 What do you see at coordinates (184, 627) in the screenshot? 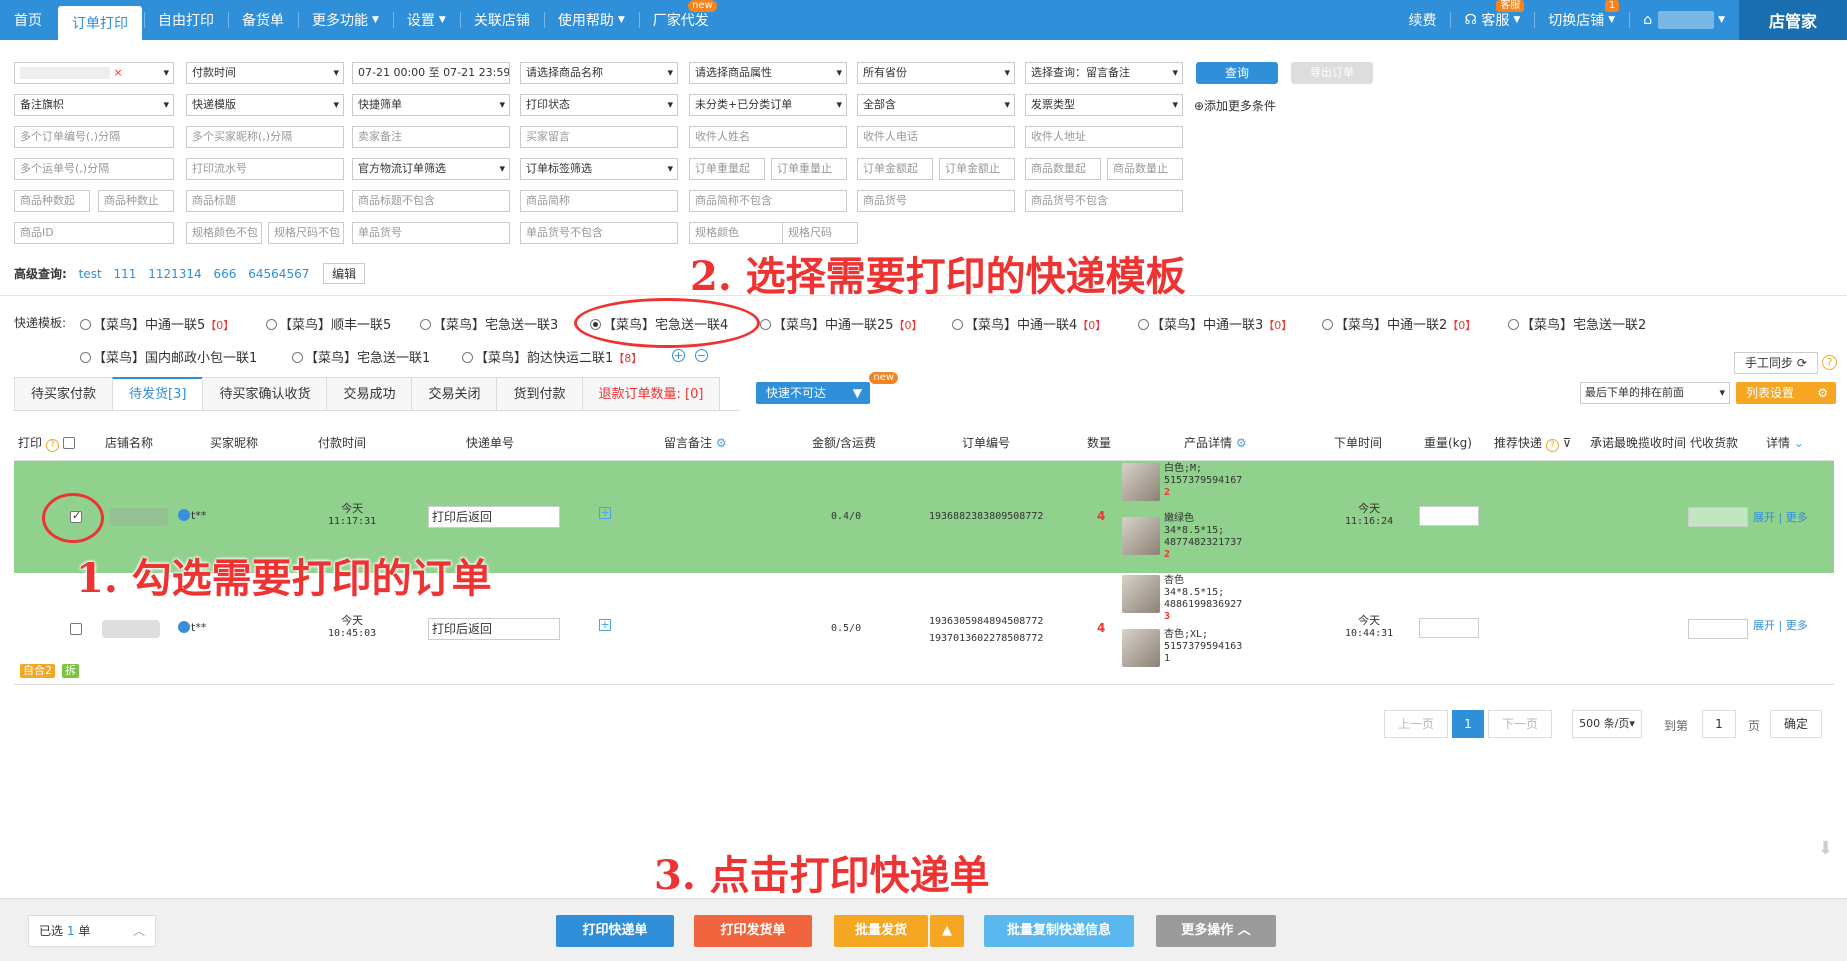
I see `wangwang-icon` at bounding box center [184, 627].